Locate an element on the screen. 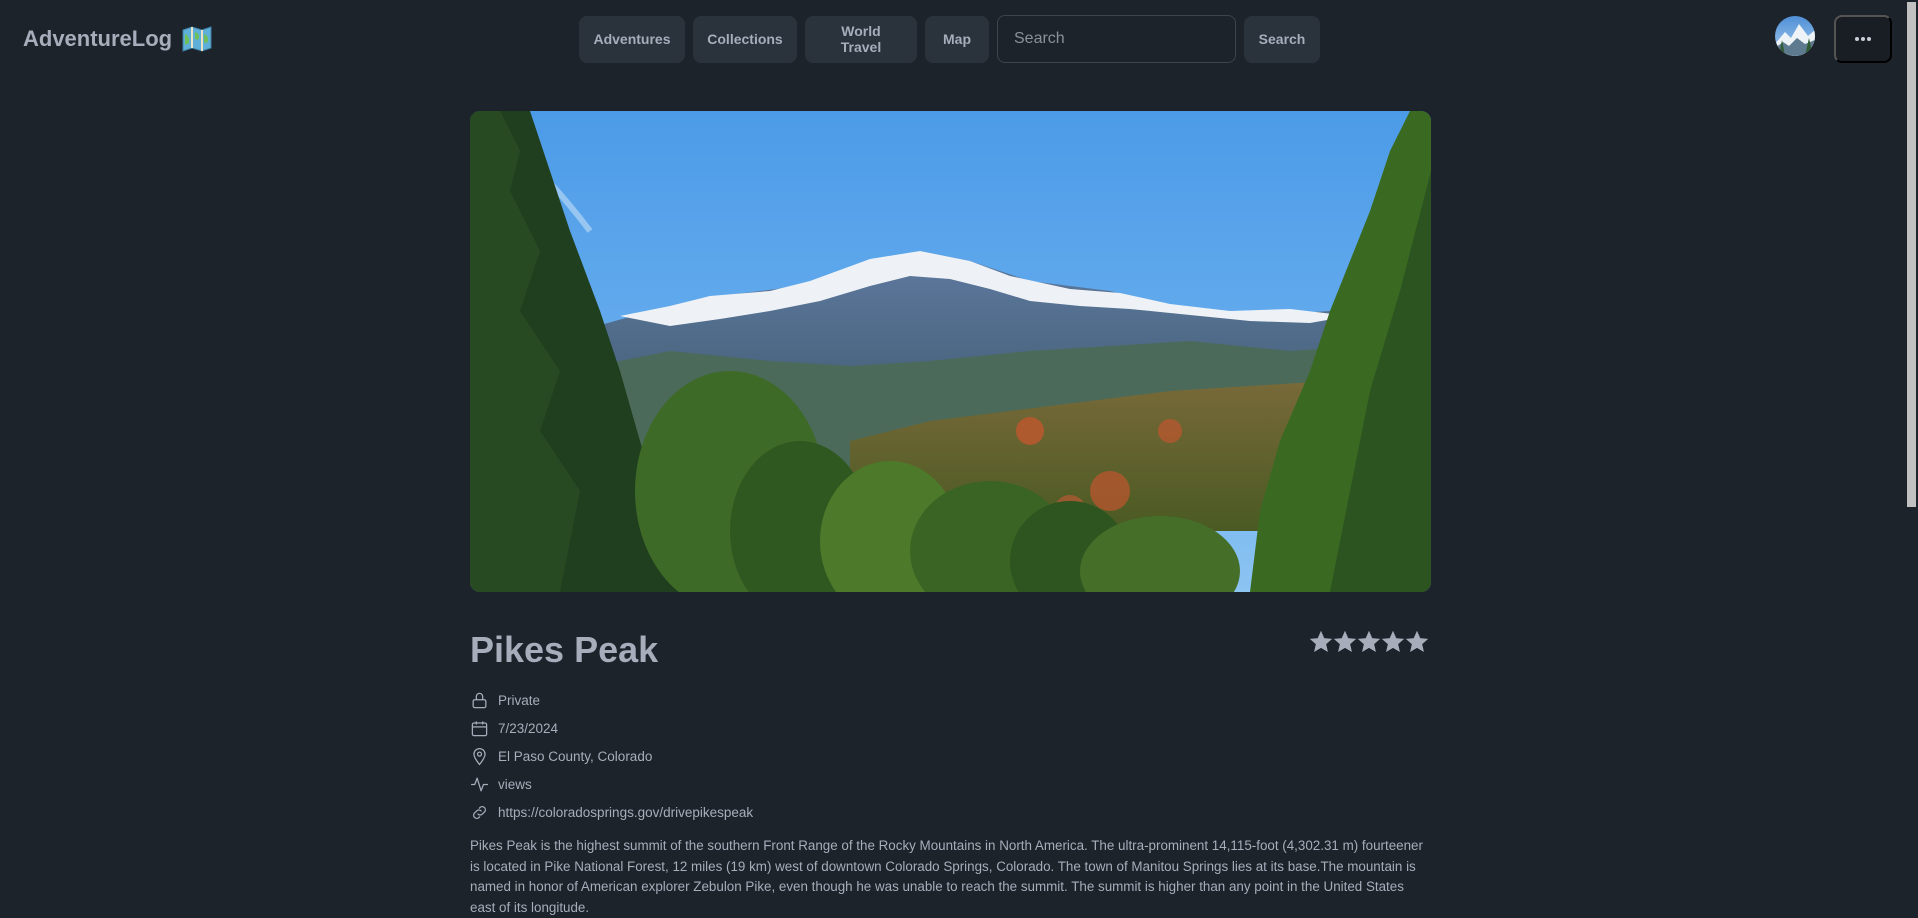  activity-icon is located at coordinates (479, 784).